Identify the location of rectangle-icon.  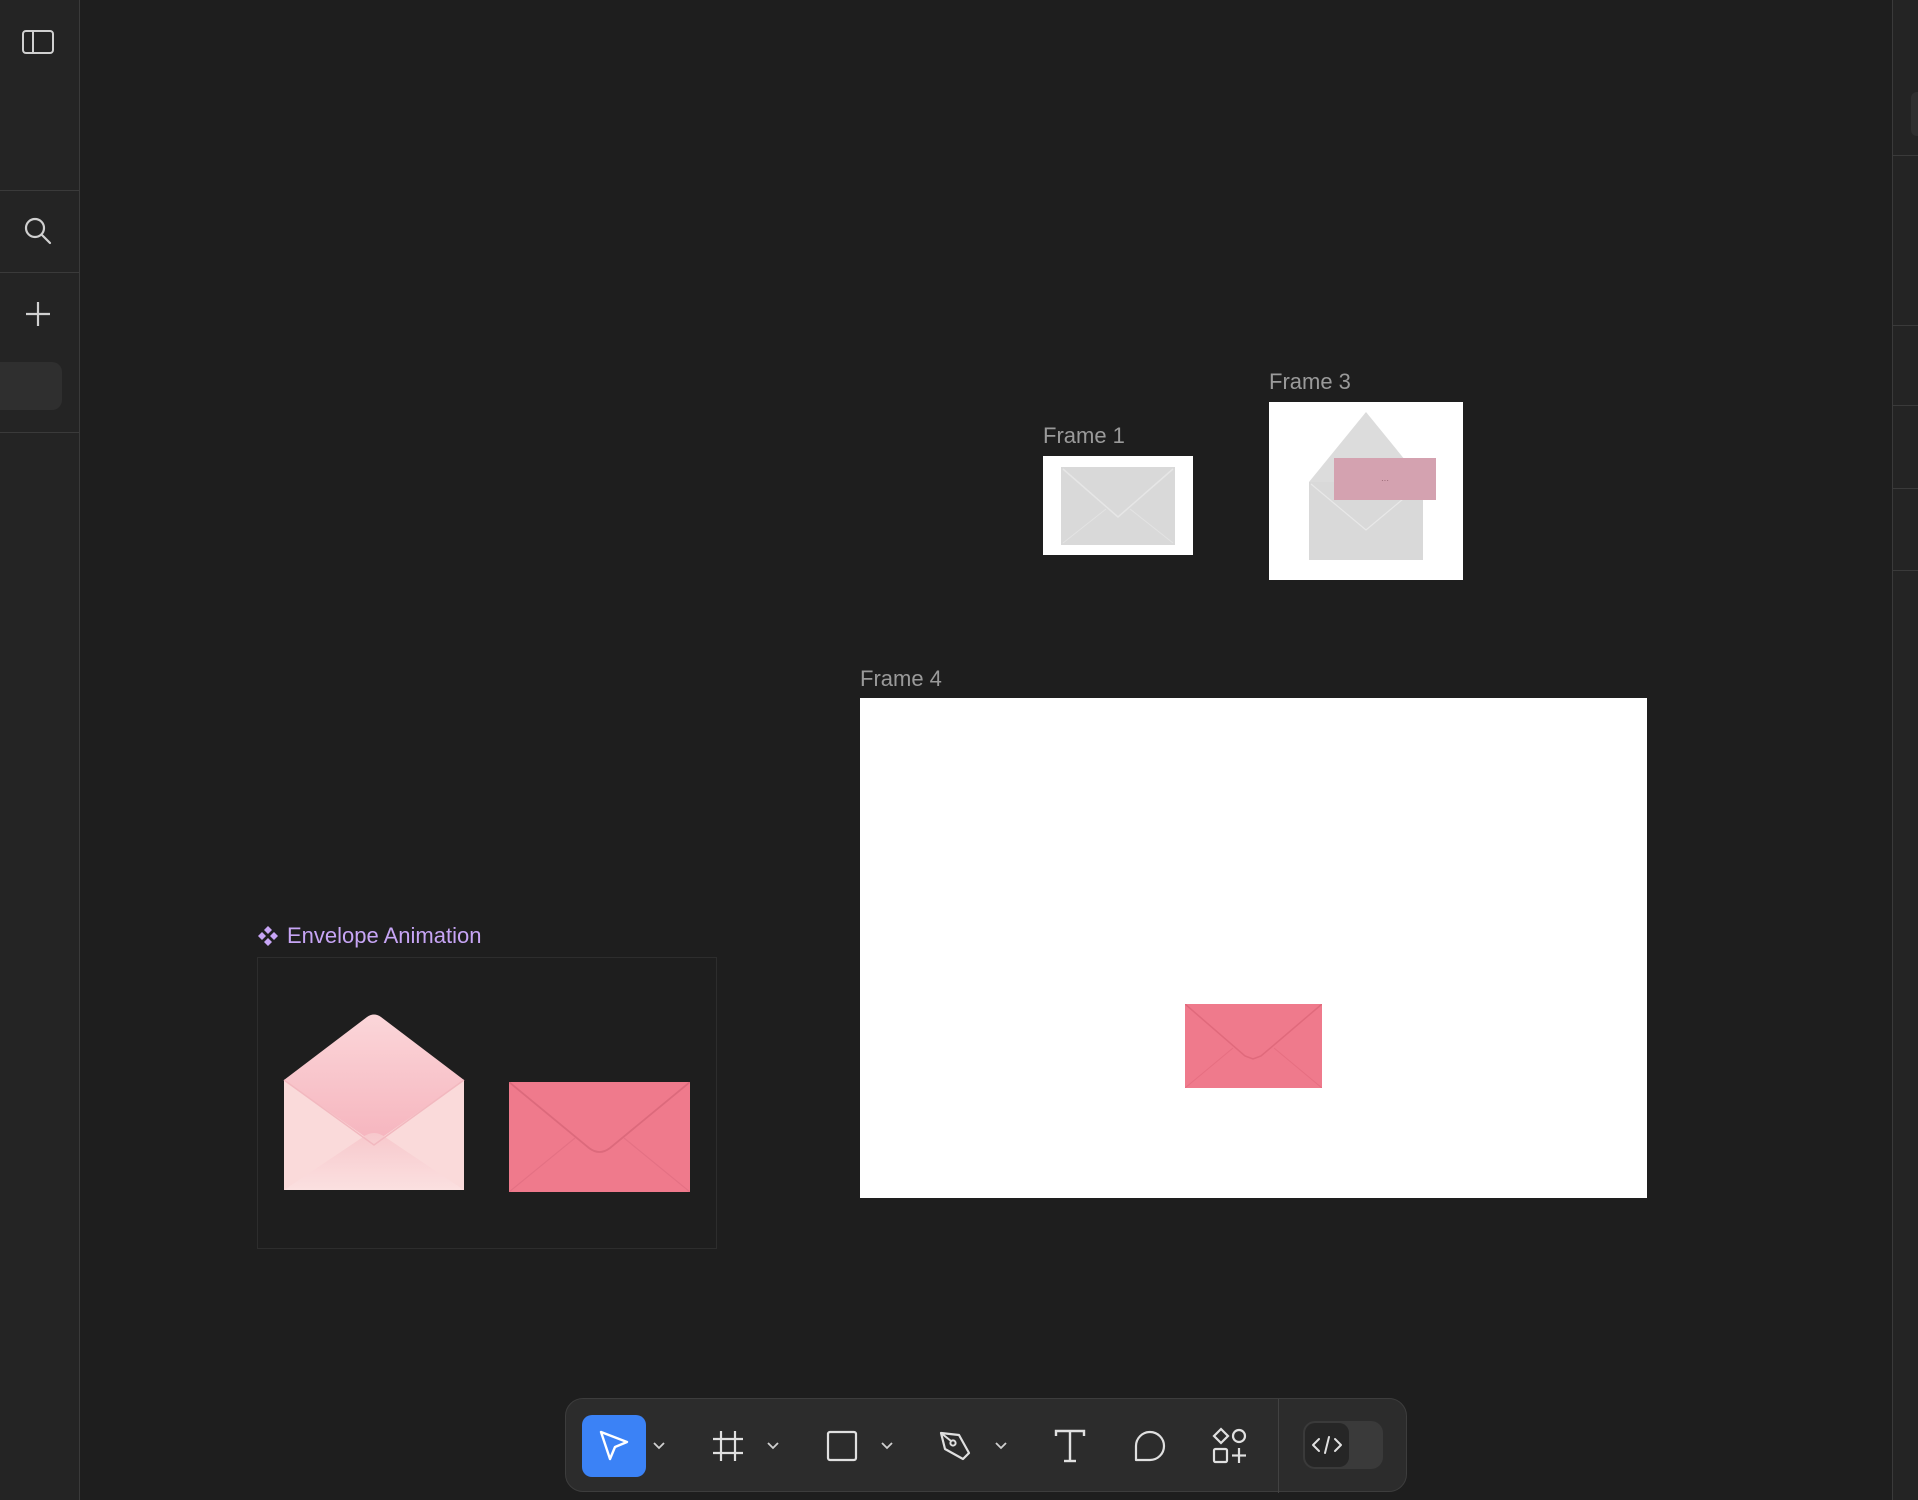
(842, 1446).